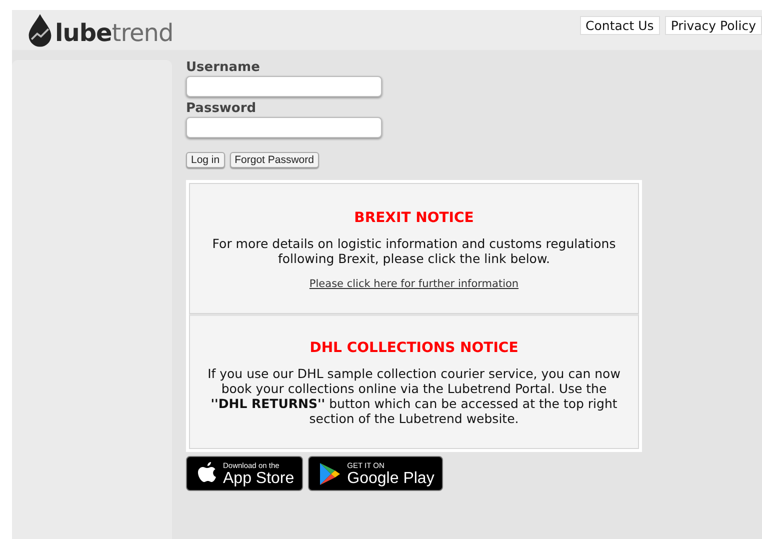  Describe the element at coordinates (330, 474) in the screenshot. I see `play-triangle-icon` at that location.